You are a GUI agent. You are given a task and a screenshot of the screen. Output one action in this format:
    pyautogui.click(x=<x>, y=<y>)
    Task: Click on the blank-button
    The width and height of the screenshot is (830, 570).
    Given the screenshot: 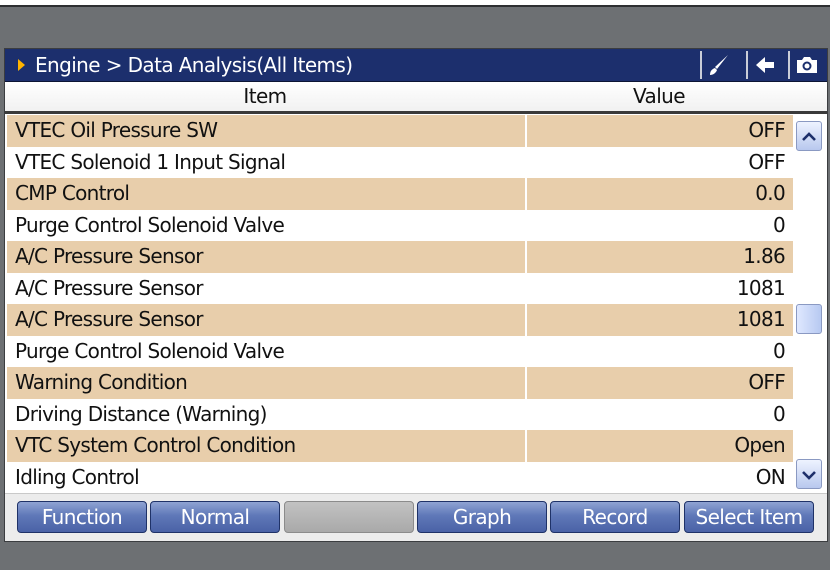 What is the action you would take?
    pyautogui.click(x=349, y=517)
    